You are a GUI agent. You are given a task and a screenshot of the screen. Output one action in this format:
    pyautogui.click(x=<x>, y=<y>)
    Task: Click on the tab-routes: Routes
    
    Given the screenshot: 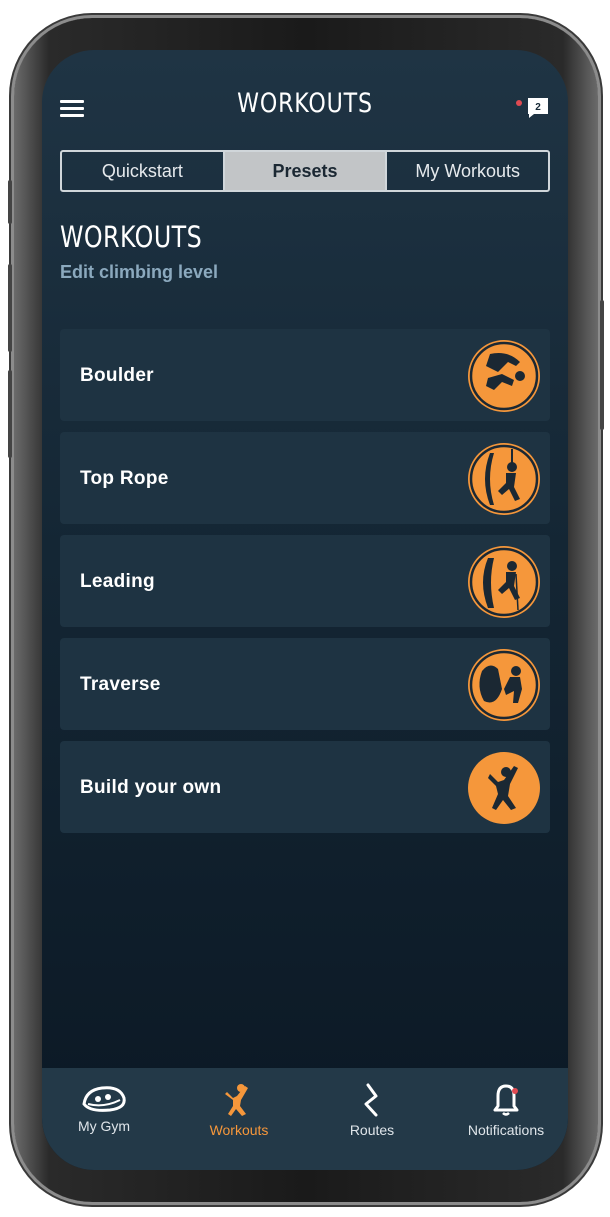 What is the action you would take?
    pyautogui.click(x=372, y=1110)
    